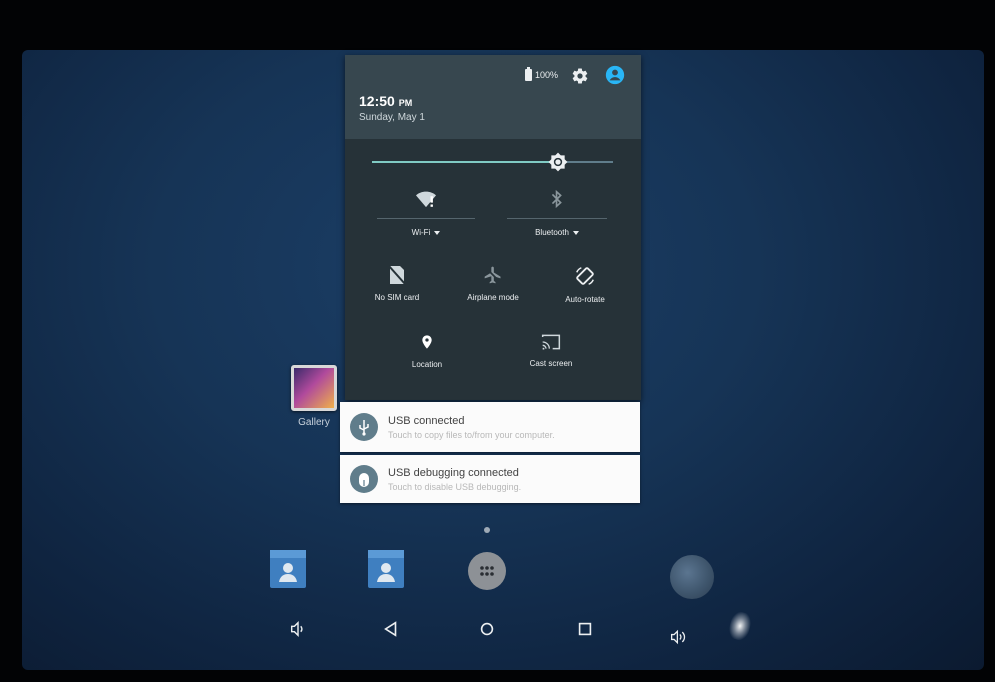 The width and height of the screenshot is (995, 682). Describe the element at coordinates (679, 637) in the screenshot. I see `volume-up-icon` at that location.